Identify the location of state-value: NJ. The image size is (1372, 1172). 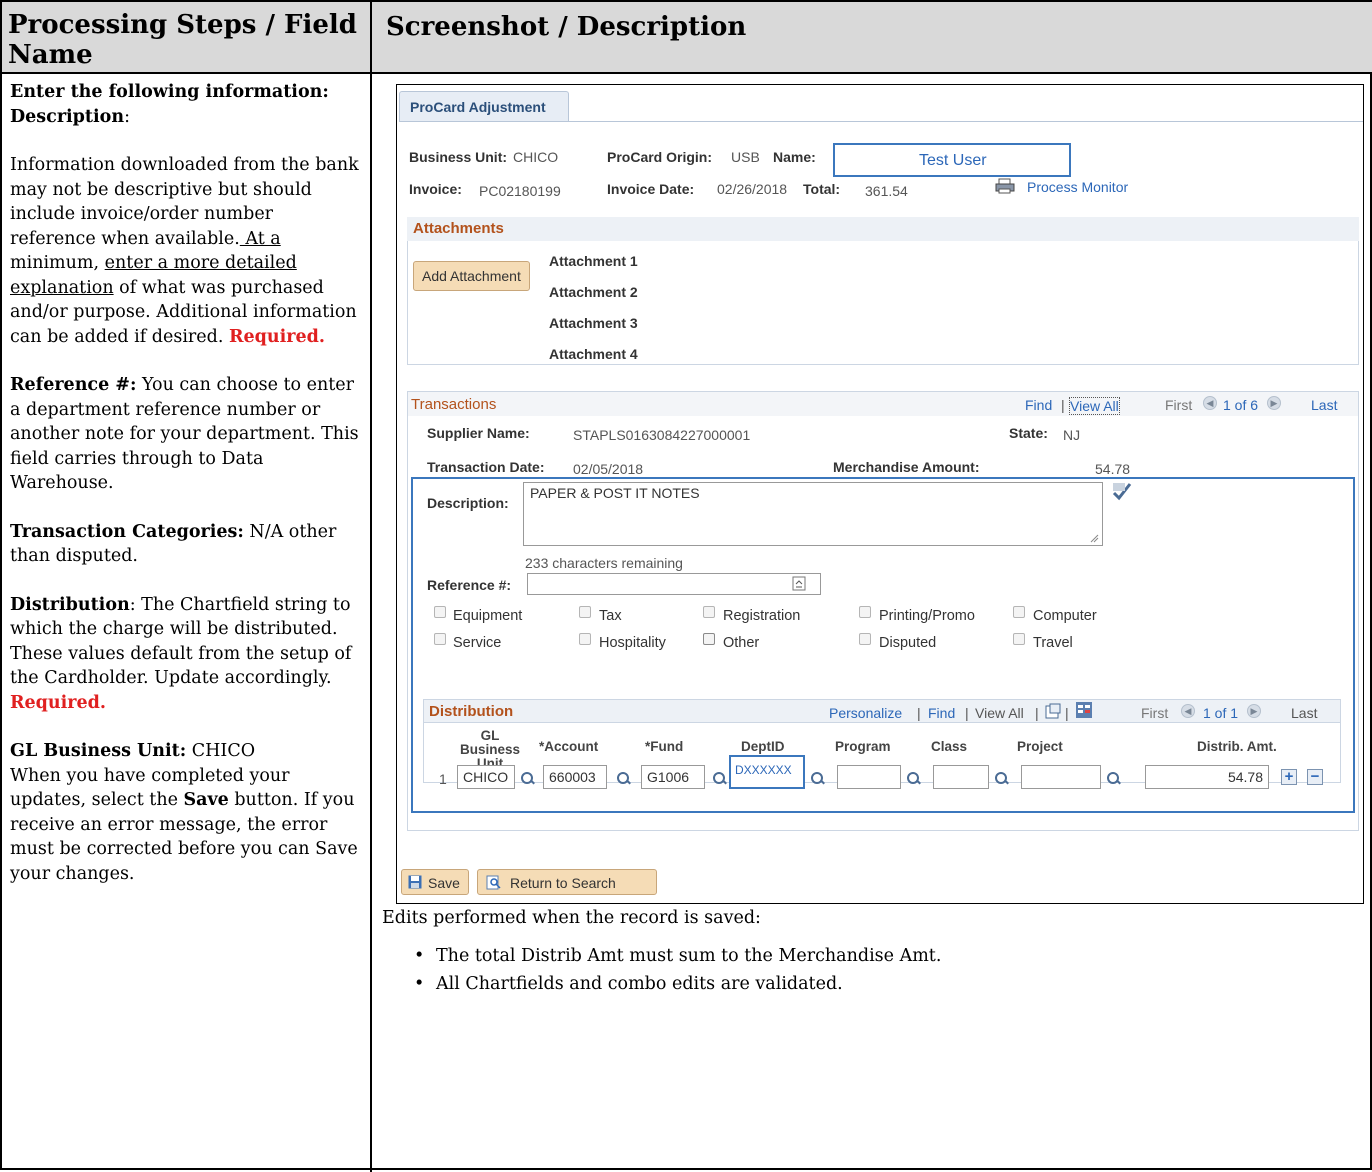
(1072, 435).